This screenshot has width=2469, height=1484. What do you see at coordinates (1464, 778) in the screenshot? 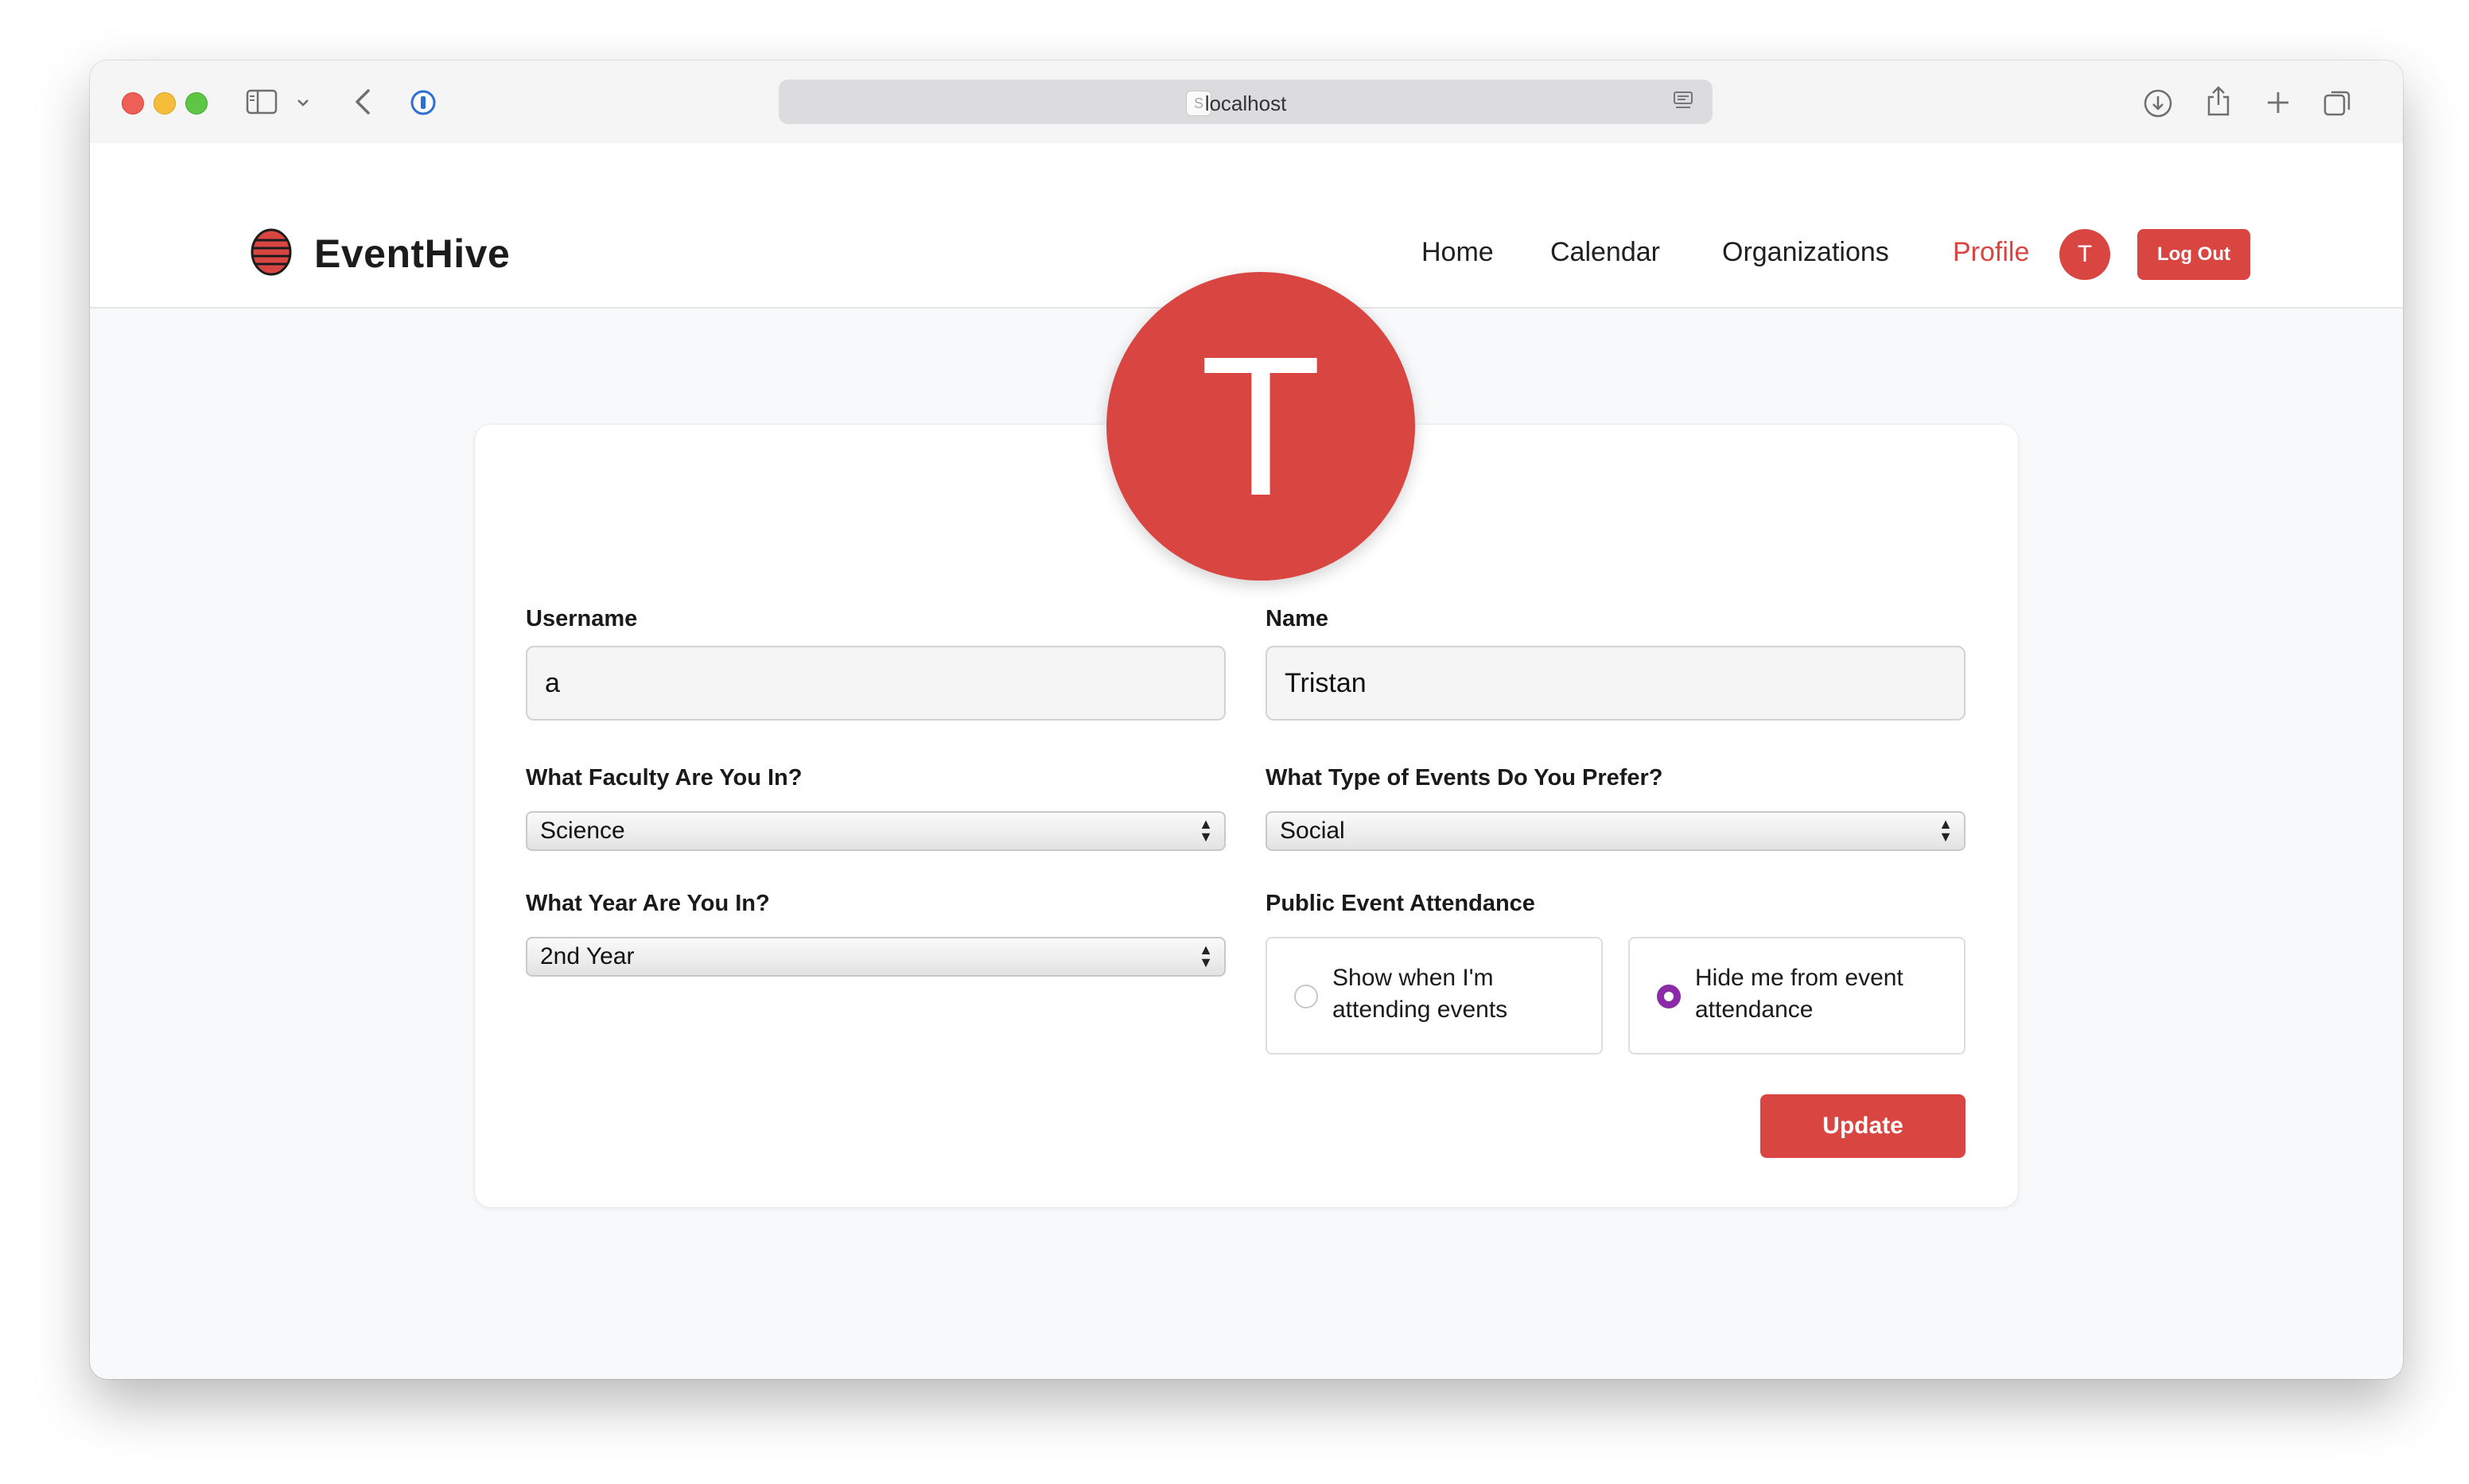
I see `event-type-label: What Type of Events Do You Prefer?` at bounding box center [1464, 778].